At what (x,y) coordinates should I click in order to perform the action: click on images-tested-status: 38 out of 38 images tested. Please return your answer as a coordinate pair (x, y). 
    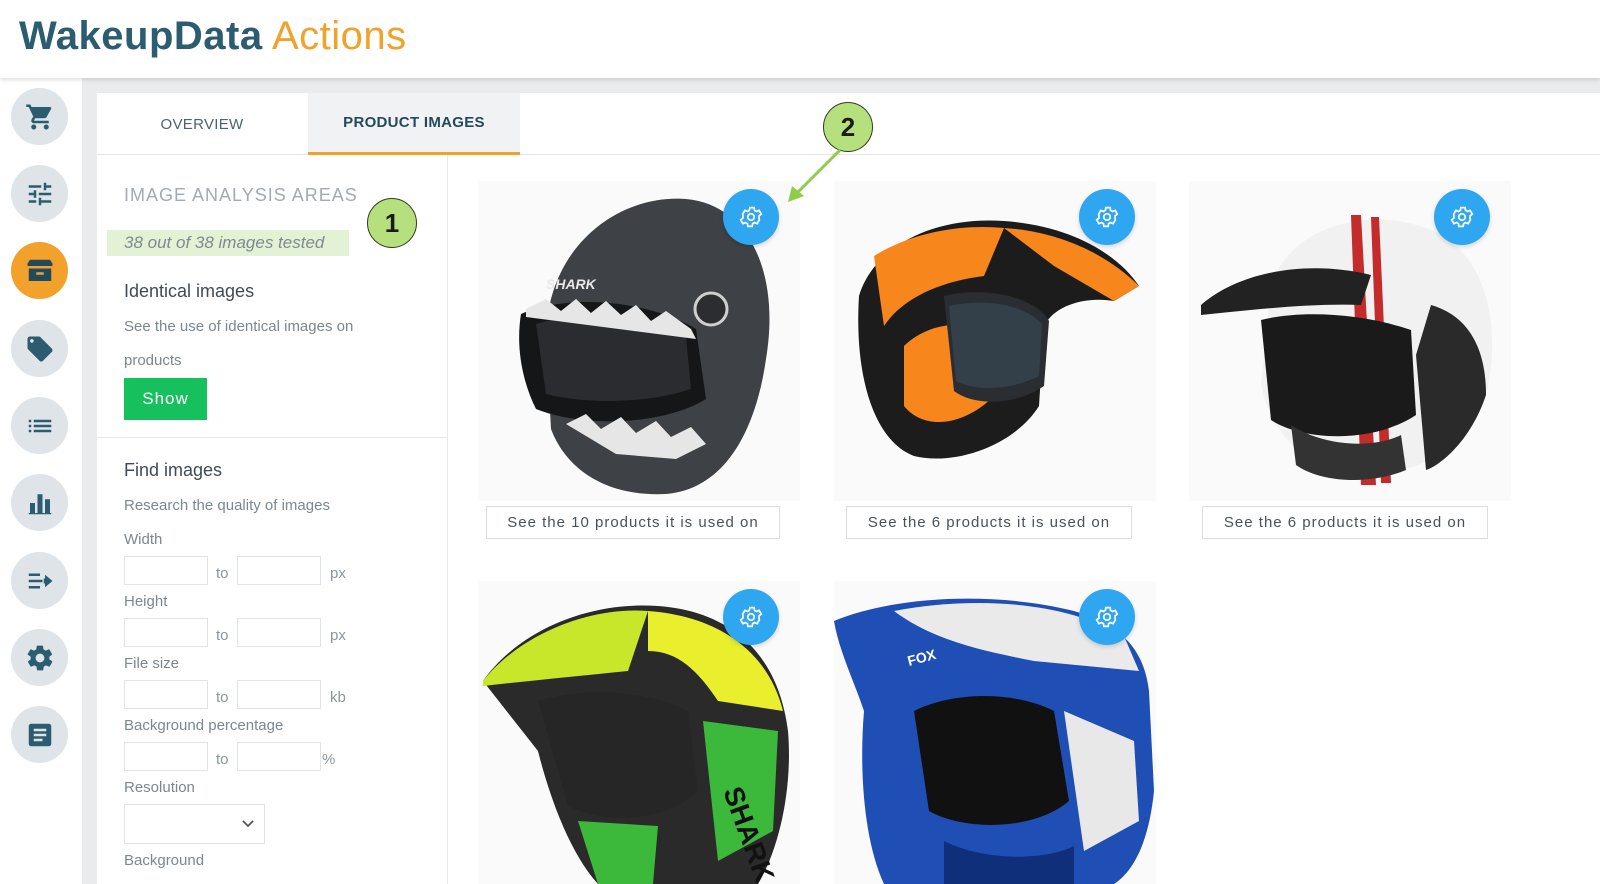
    Looking at the image, I should click on (228, 243).